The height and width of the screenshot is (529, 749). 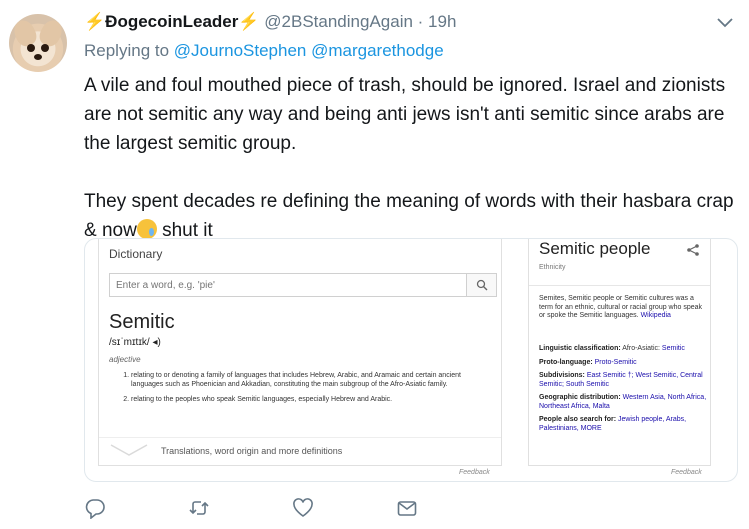 What do you see at coordinates (95, 508) in the screenshot?
I see `reply-icon` at bounding box center [95, 508].